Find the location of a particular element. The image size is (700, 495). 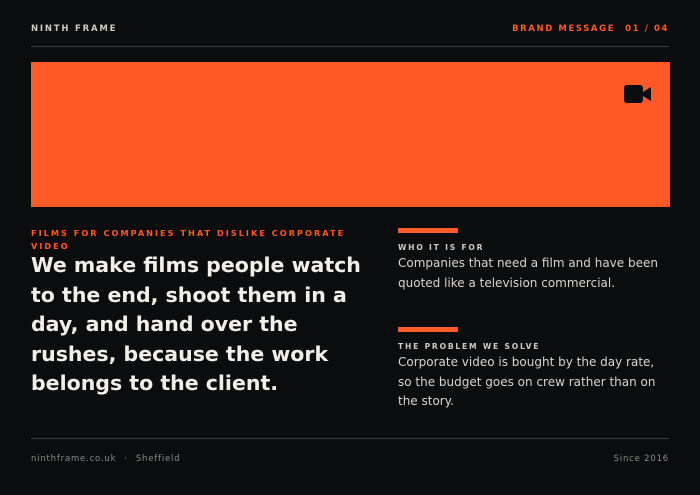

top-divider is located at coordinates (350, 46).